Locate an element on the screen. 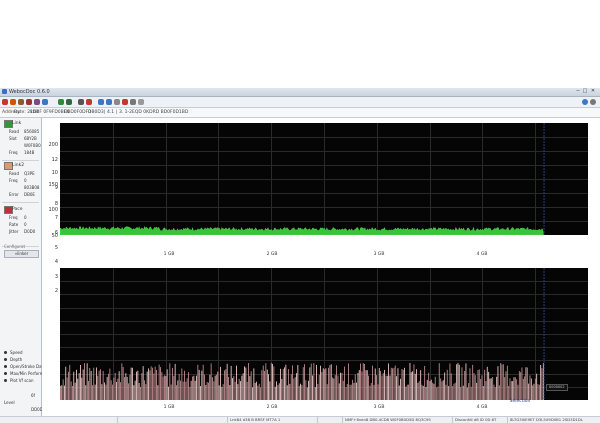 This screenshot has height=423, width=600. x-tick-label: 3 GB is located at coordinates (379, 407).